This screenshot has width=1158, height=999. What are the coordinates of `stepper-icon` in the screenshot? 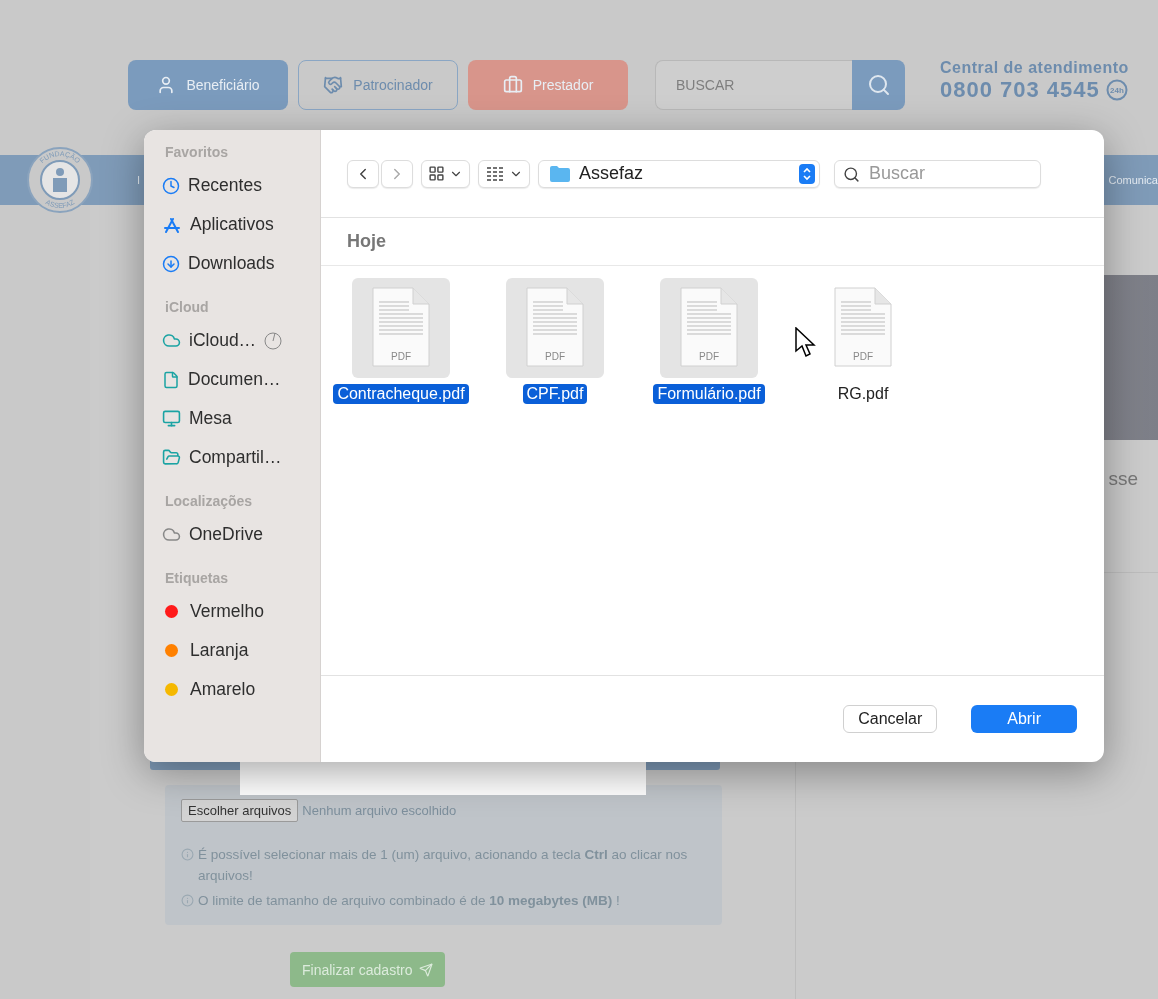 It's located at (807, 173).